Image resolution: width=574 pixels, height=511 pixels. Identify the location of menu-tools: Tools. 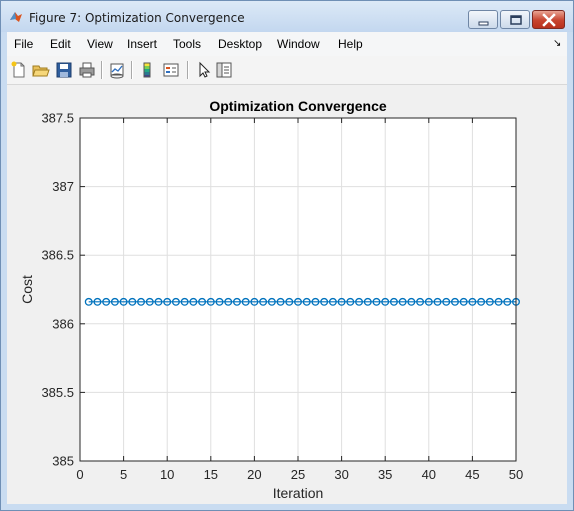
(187, 44).